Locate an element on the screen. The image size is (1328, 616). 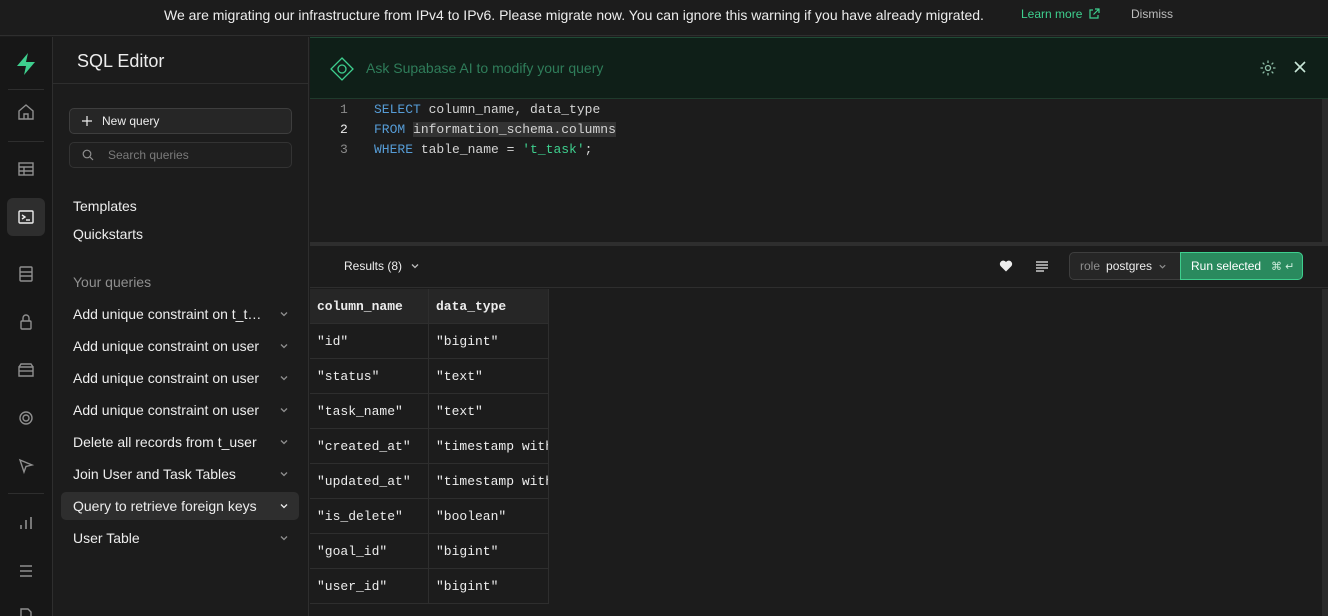
sql-string: 't_task' is located at coordinates (553, 149).